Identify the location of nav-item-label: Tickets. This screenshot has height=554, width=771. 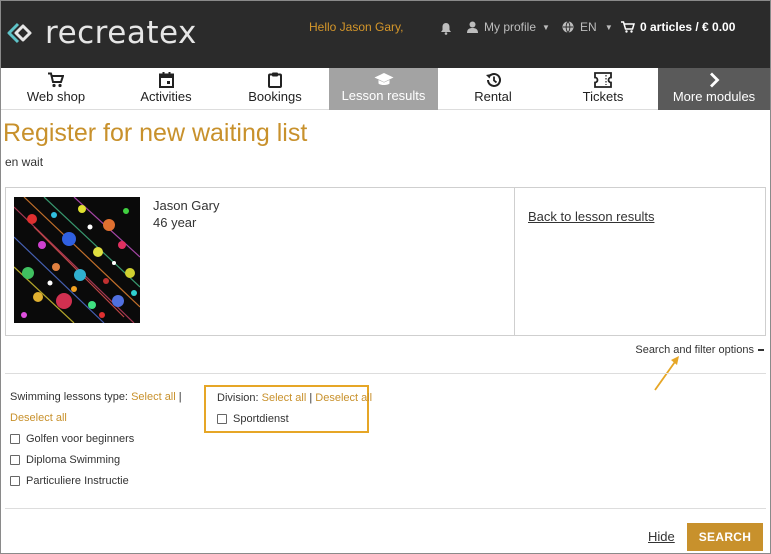
(603, 96).